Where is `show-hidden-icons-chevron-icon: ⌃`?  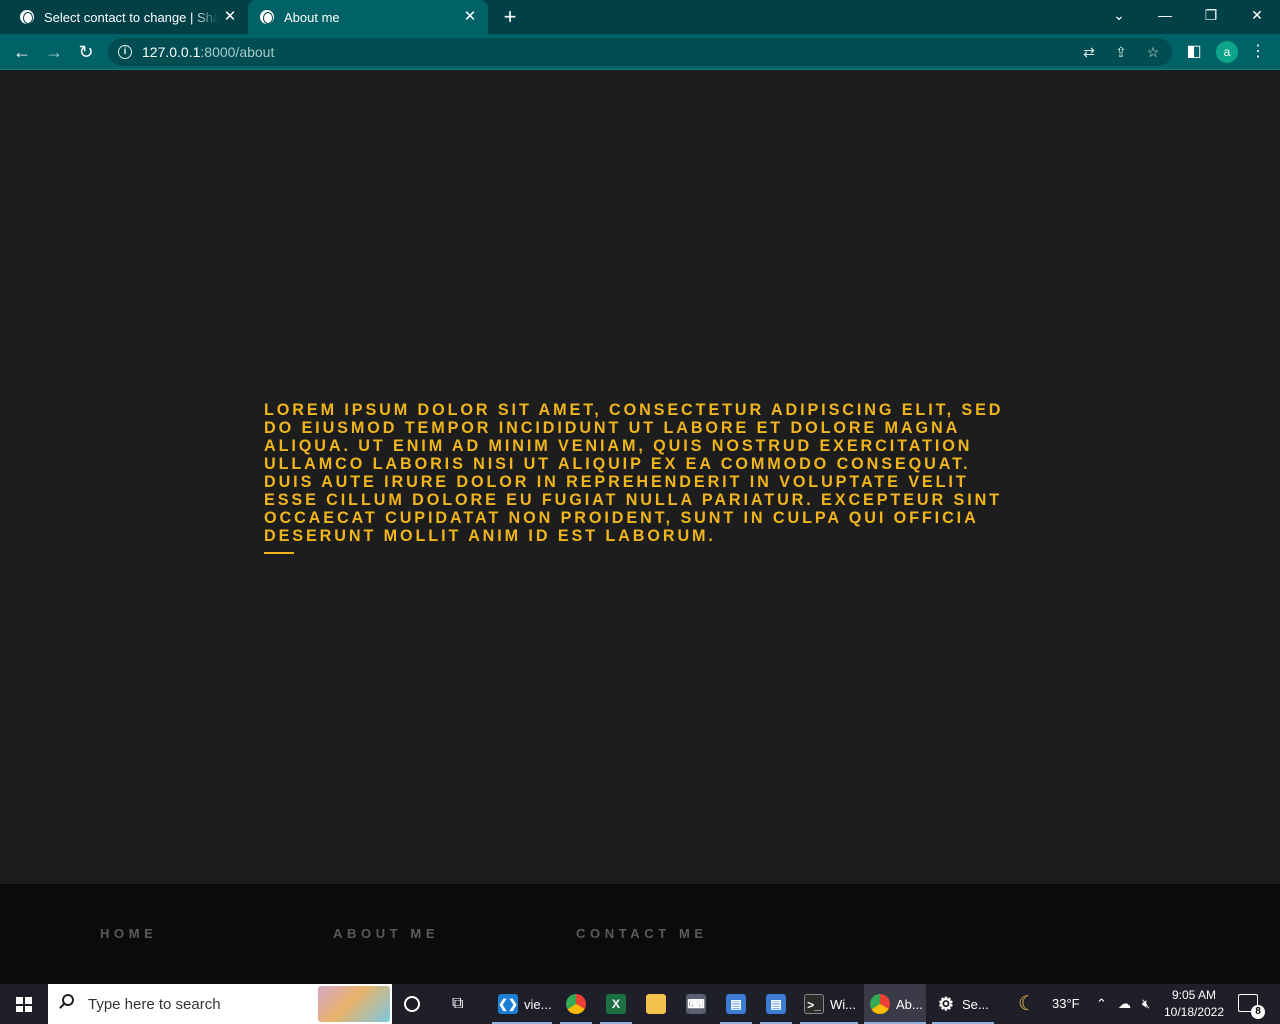 show-hidden-icons-chevron-icon: ⌃ is located at coordinates (1101, 1004).